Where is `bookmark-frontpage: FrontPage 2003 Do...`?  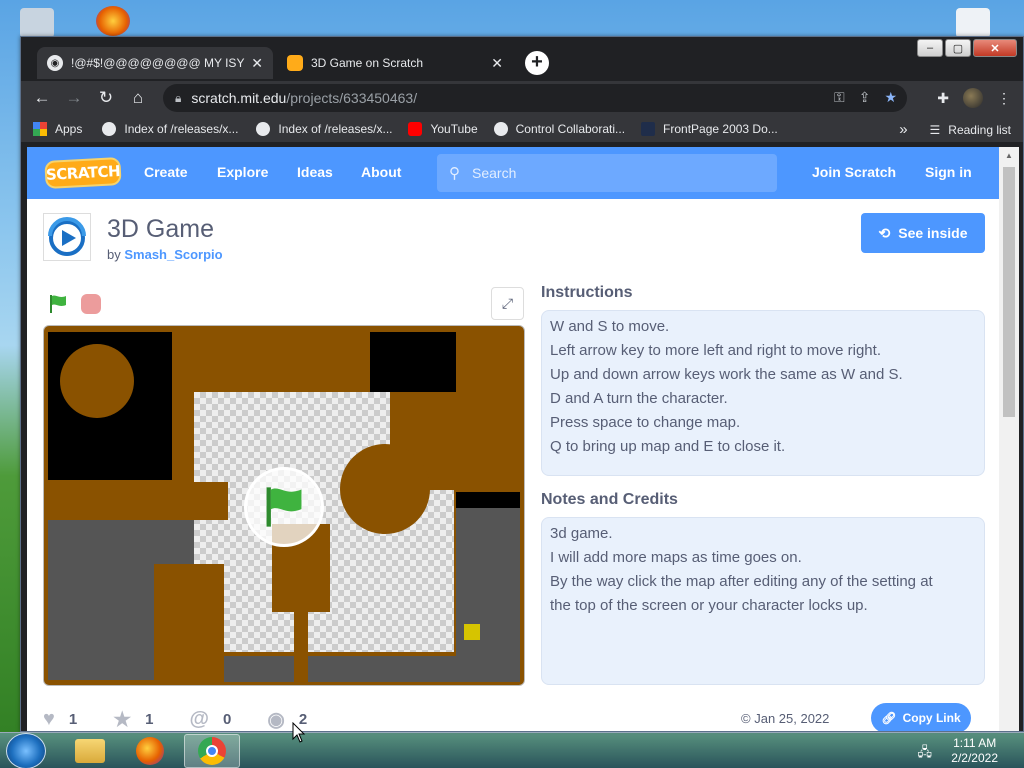
bookmark-frontpage: FrontPage 2003 Do... is located at coordinates (709, 128).